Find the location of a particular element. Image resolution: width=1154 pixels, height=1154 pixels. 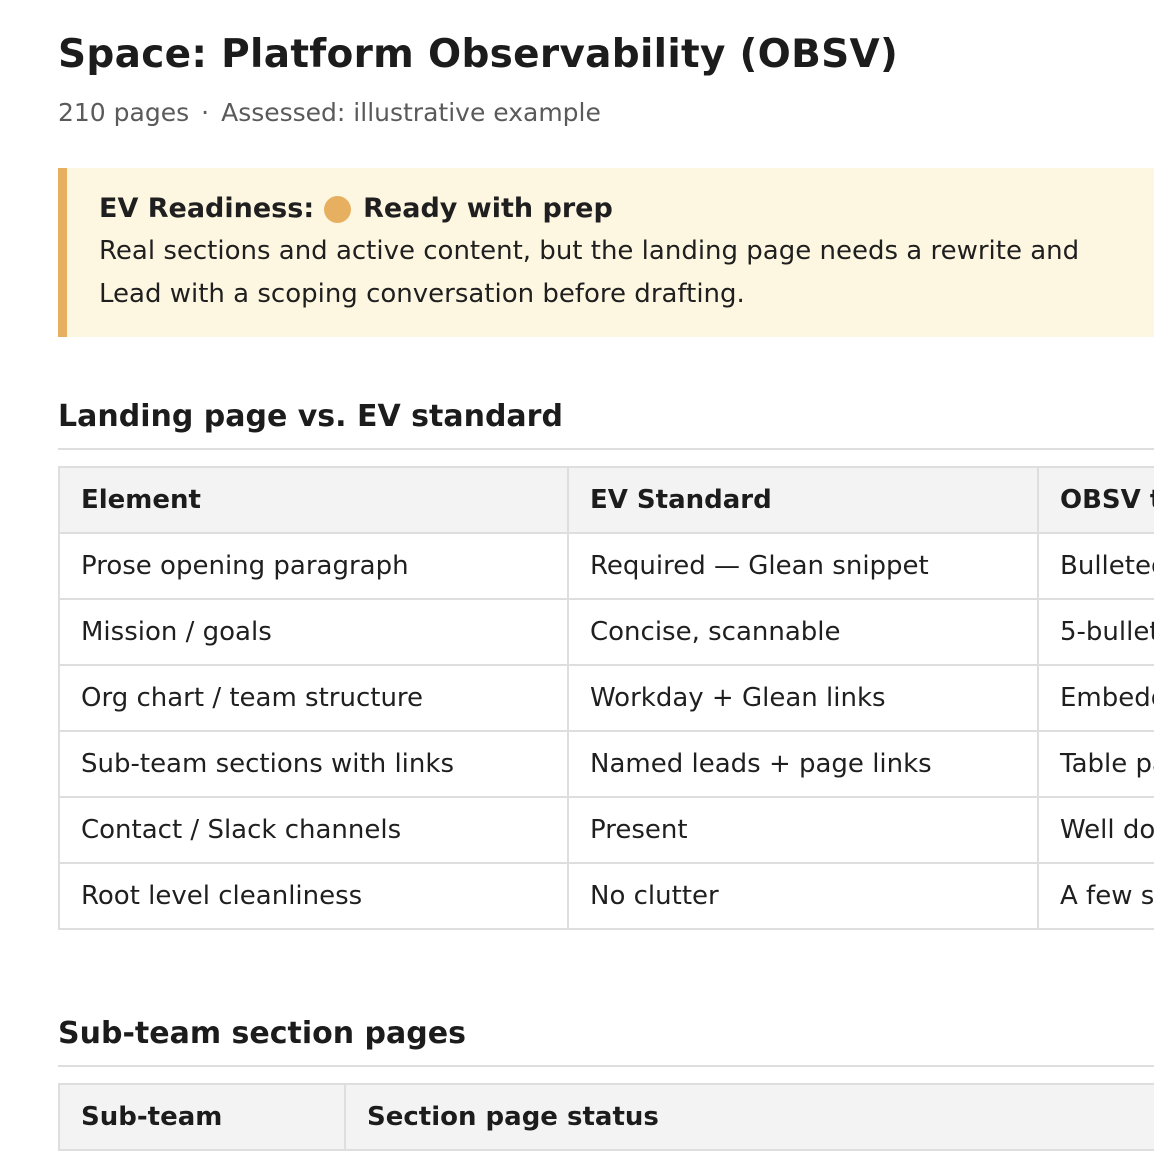

table-cell: Present is located at coordinates (803, 830).